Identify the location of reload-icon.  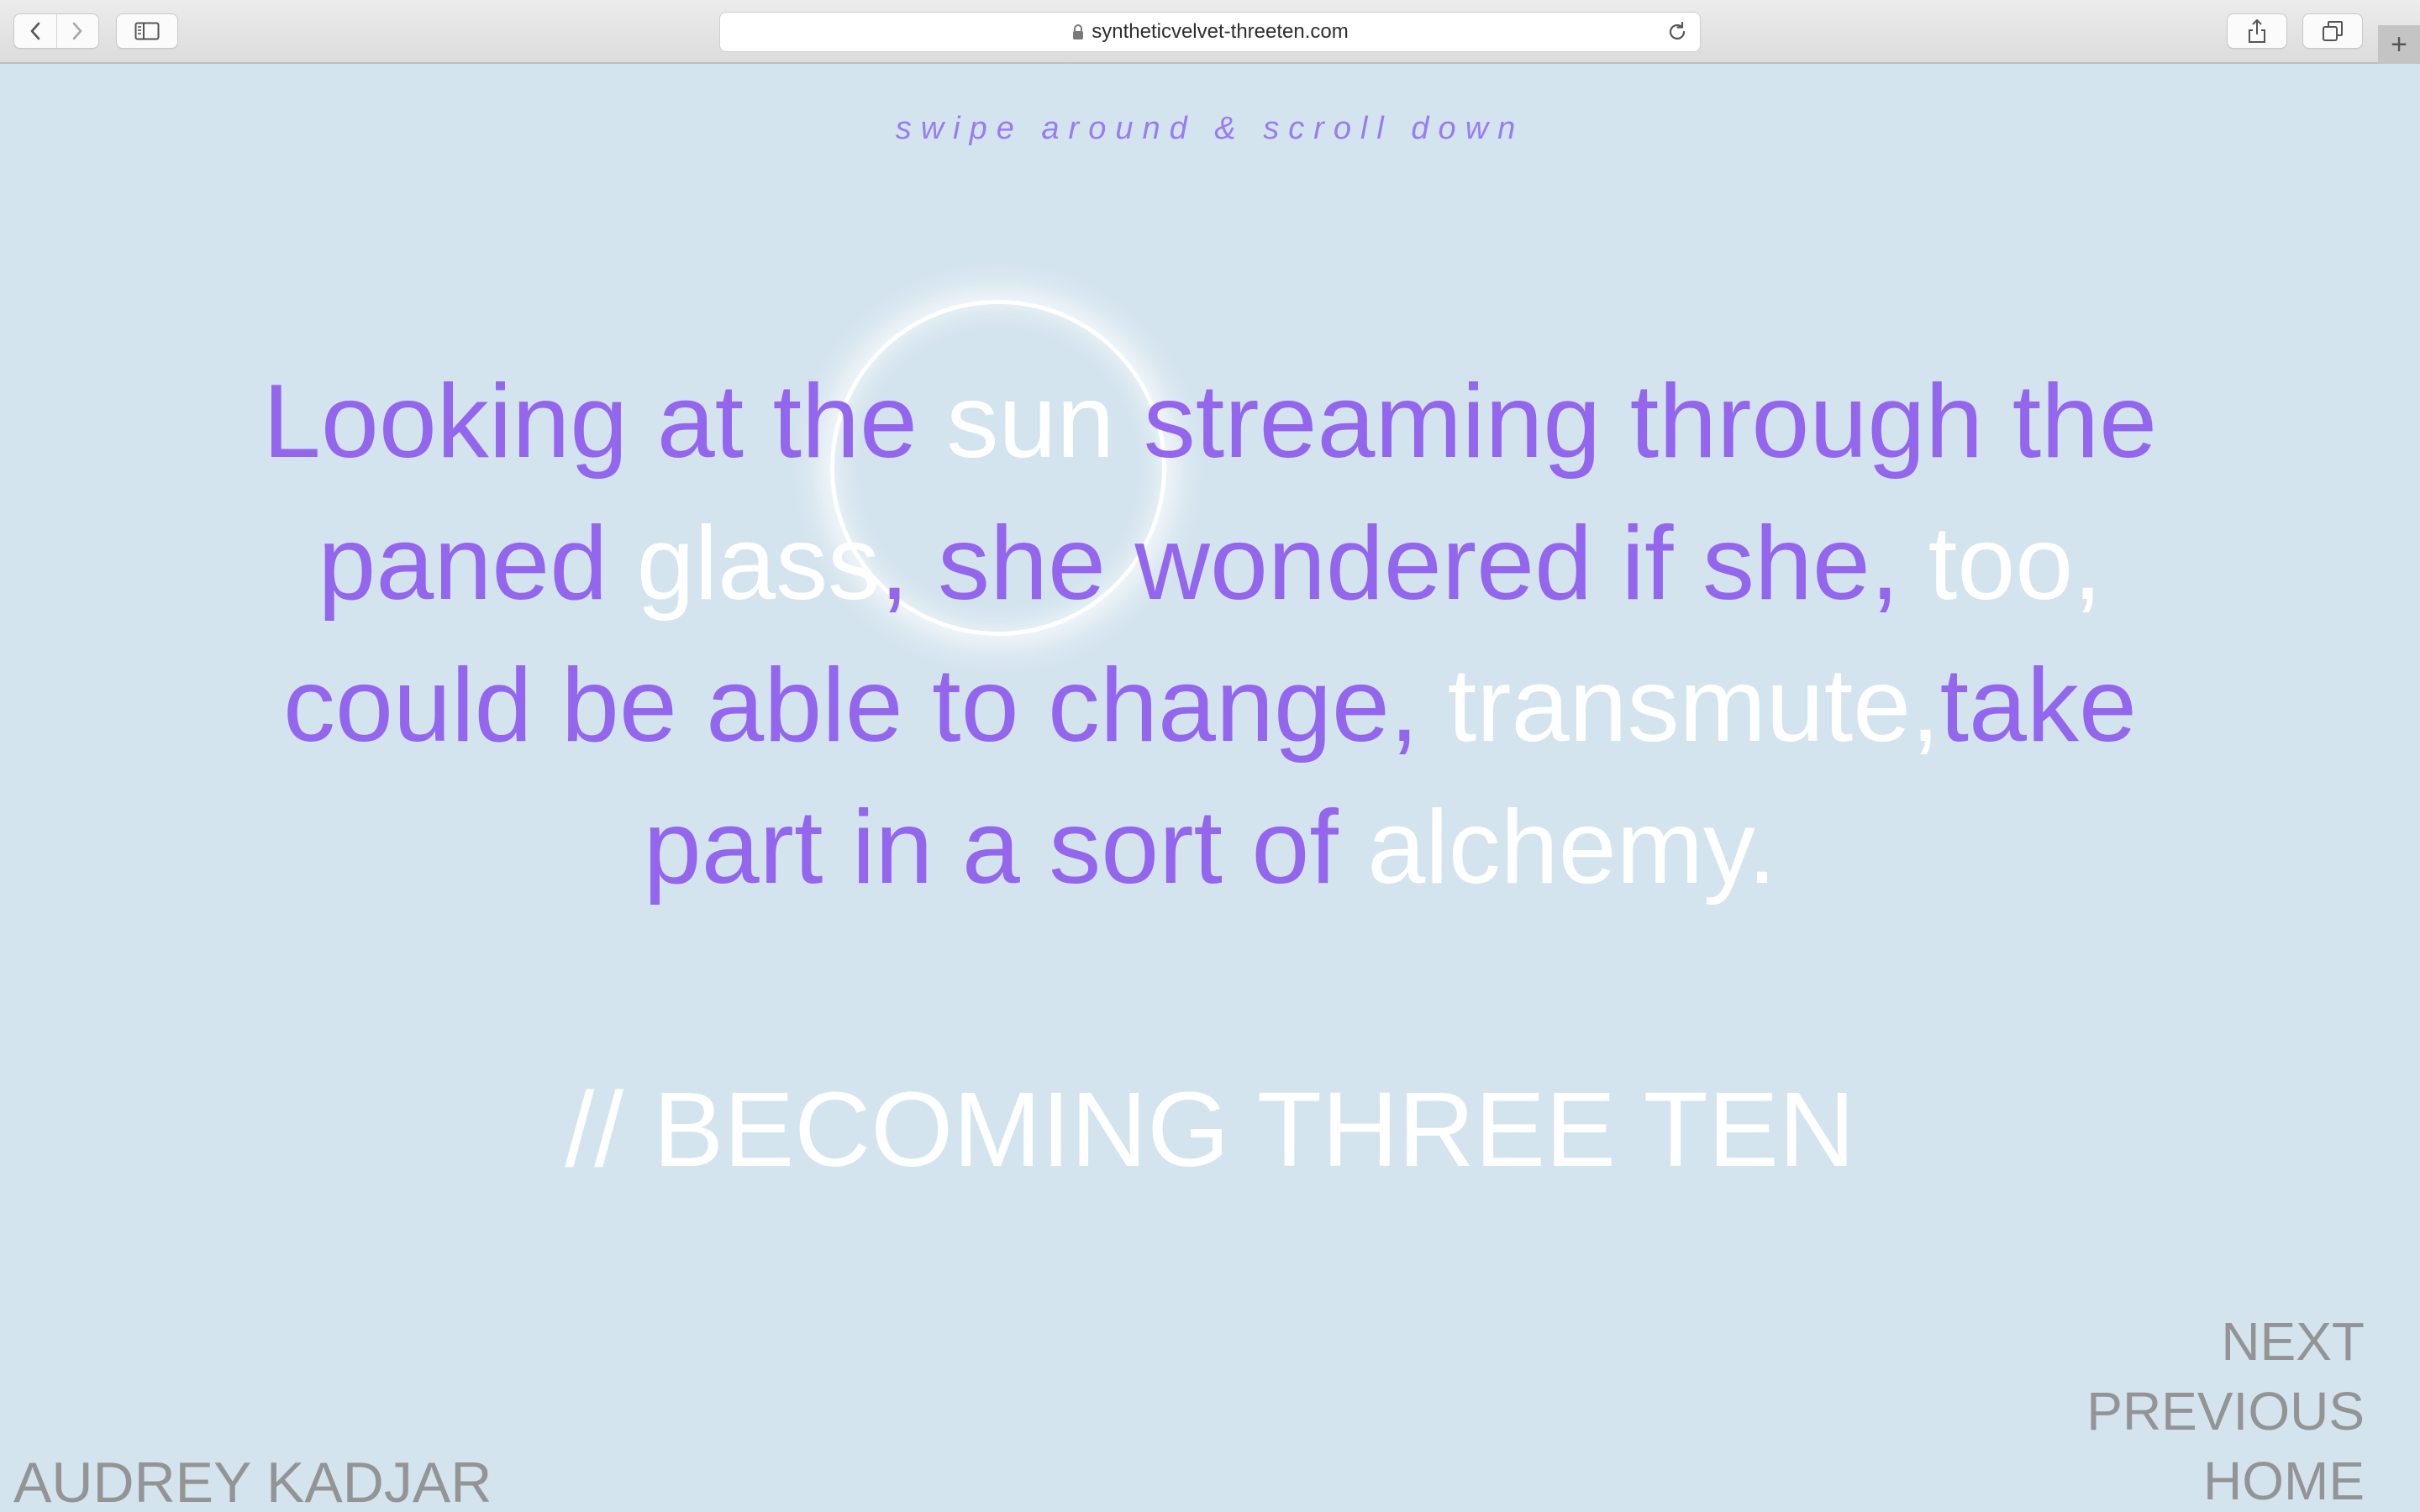
(1677, 32).